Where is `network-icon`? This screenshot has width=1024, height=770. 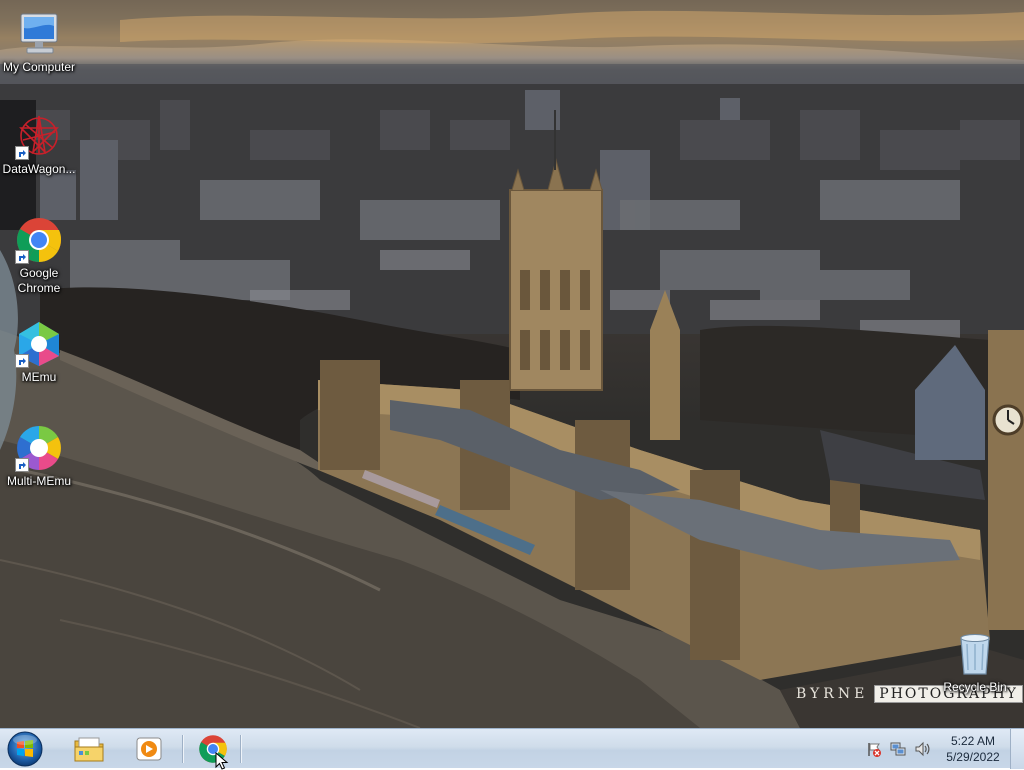 network-icon is located at coordinates (898, 749).